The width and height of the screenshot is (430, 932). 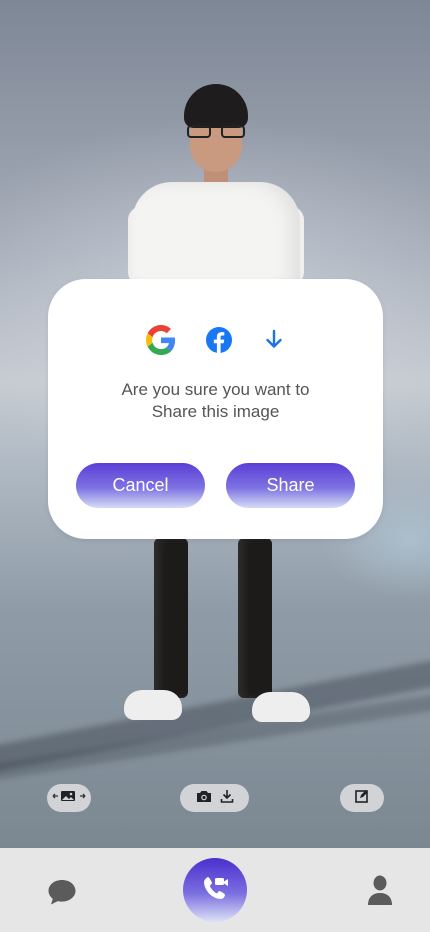 What do you see at coordinates (161, 340) in the screenshot?
I see `google-icon` at bounding box center [161, 340].